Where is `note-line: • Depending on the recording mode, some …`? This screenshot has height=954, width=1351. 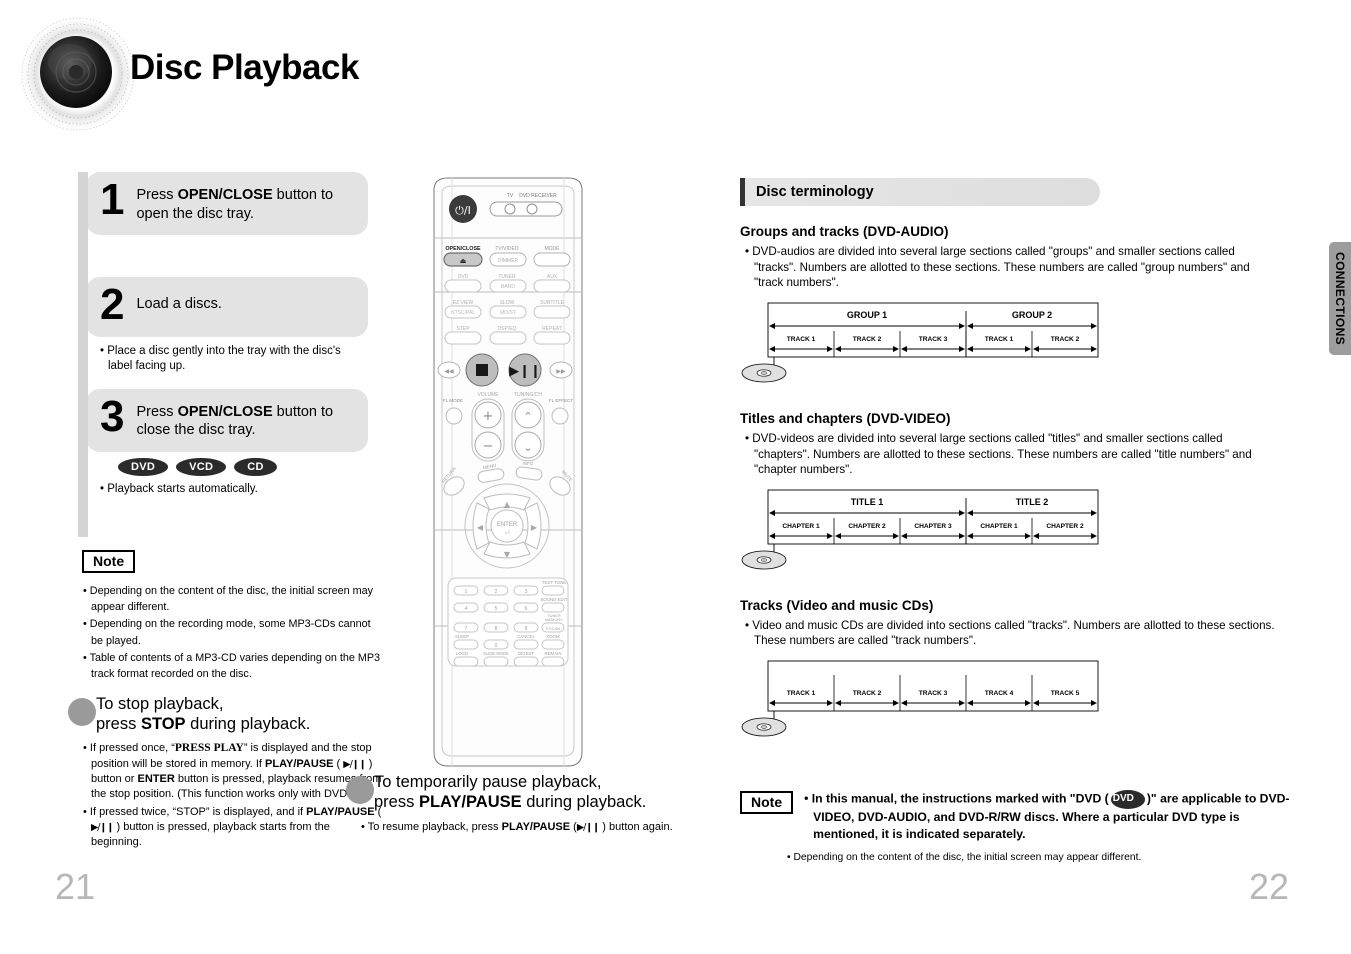 note-line: • Depending on the recording mode, some … is located at coordinates (227, 632).